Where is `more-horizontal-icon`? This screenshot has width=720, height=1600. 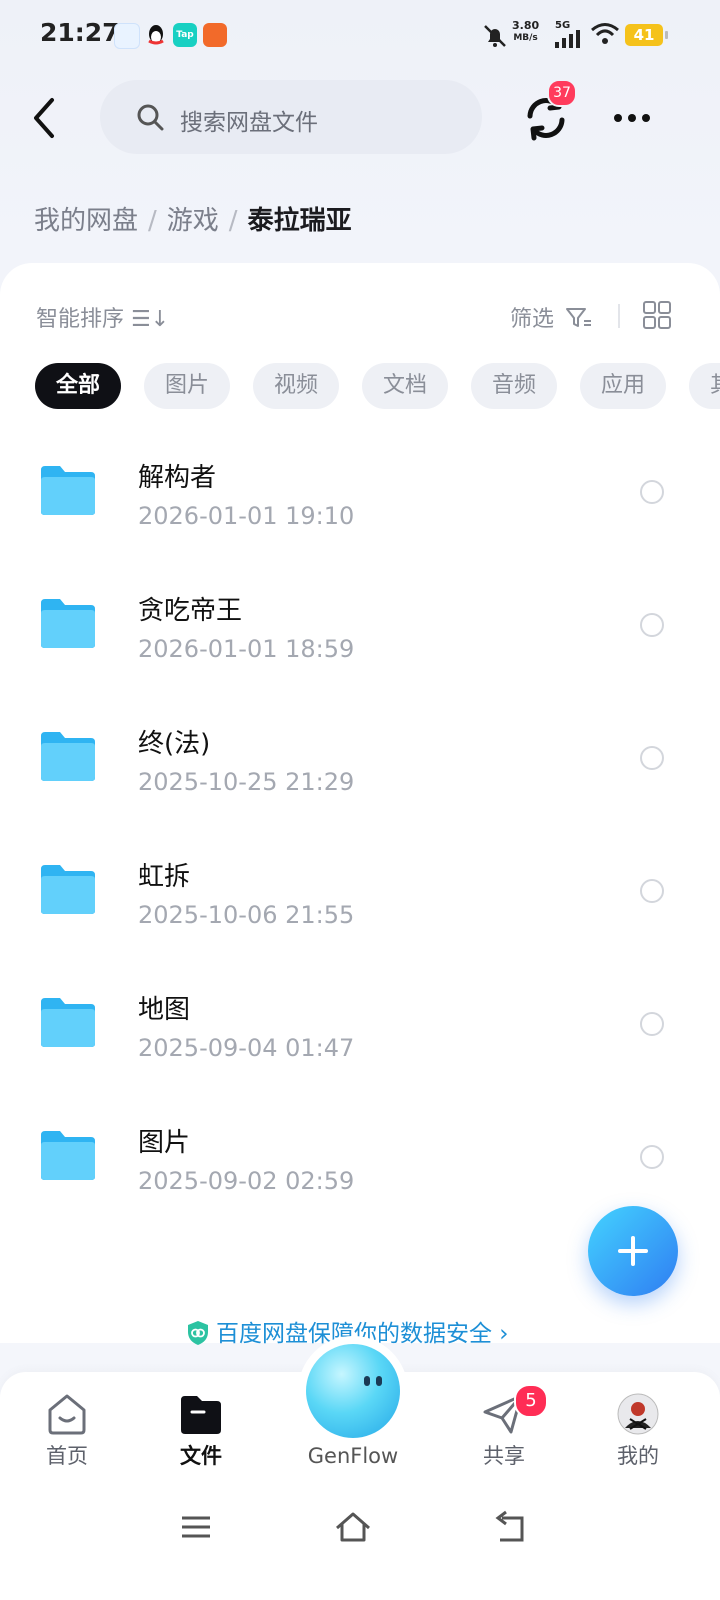 more-horizontal-icon is located at coordinates (632, 118).